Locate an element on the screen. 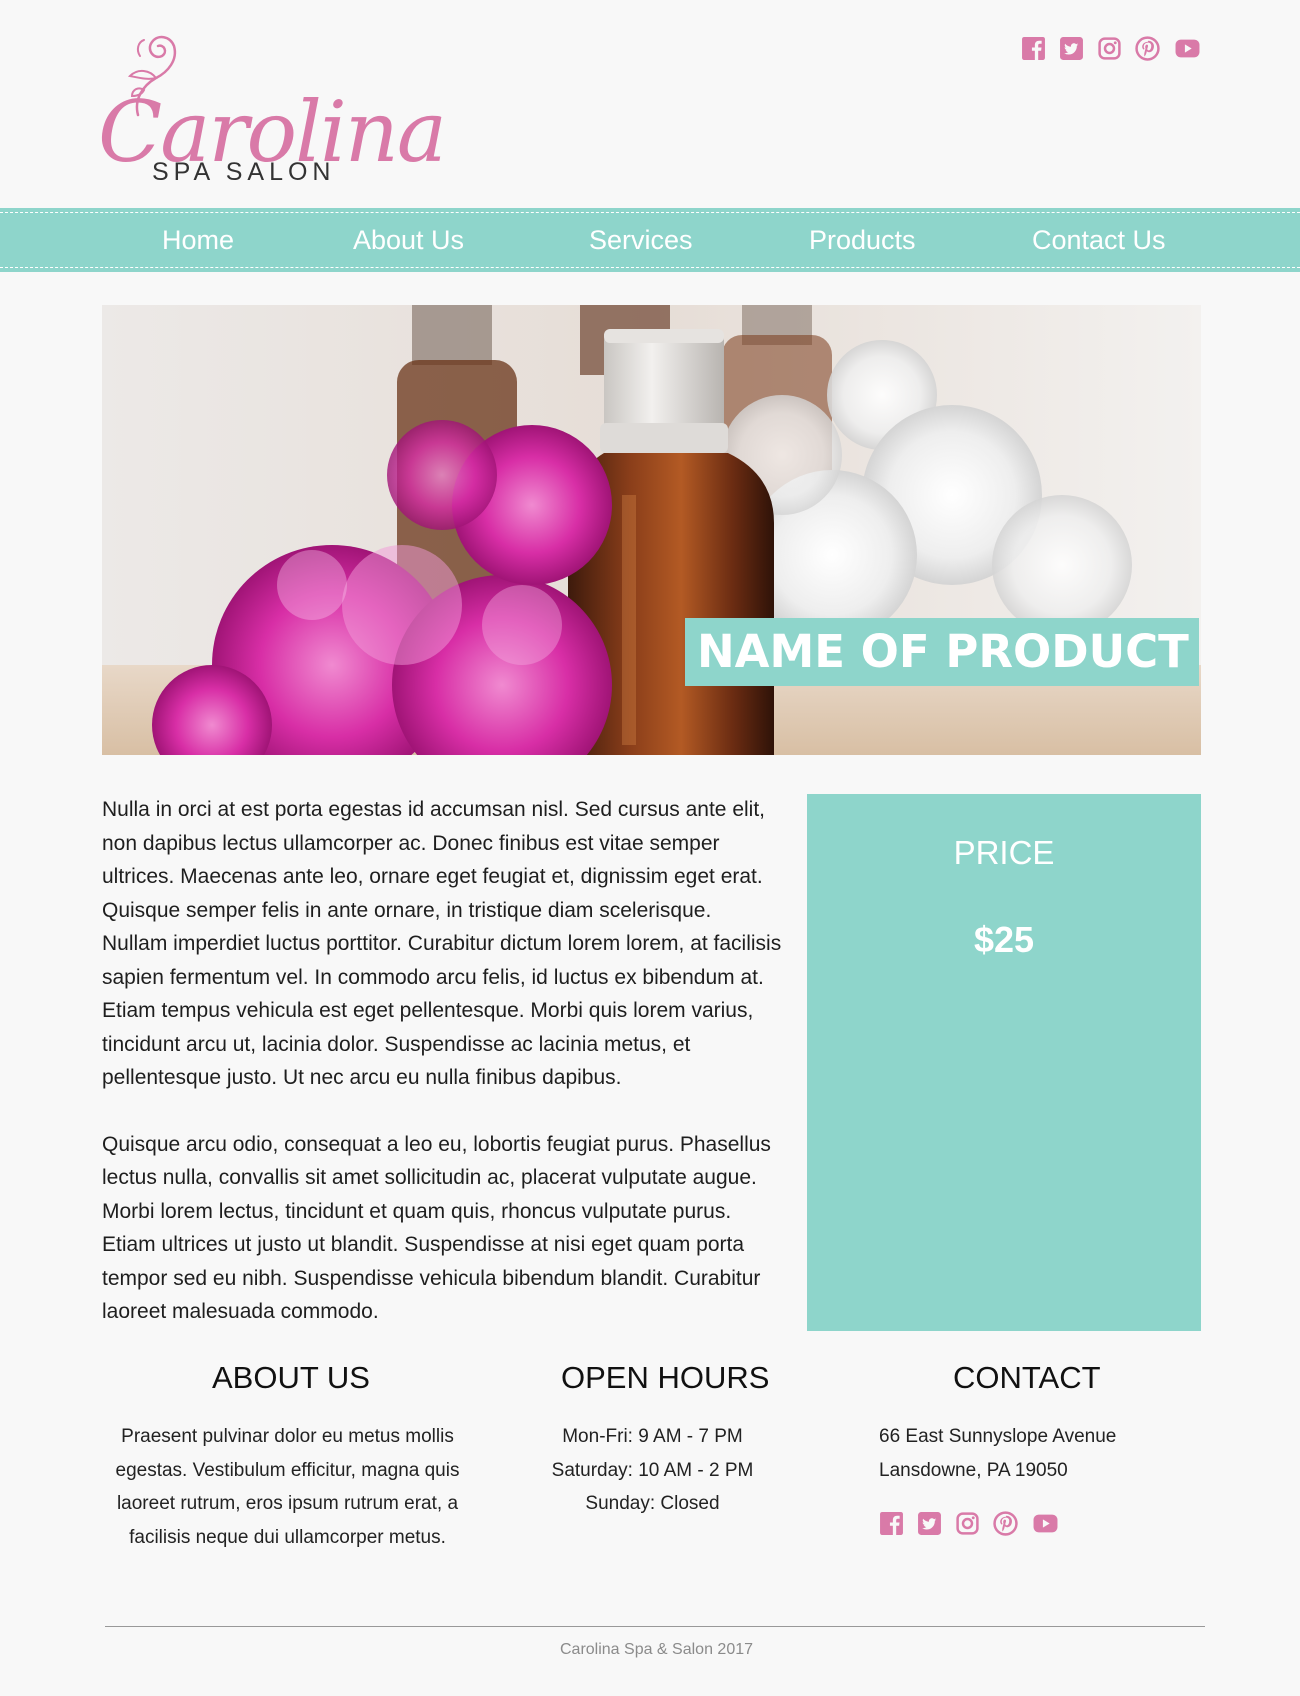 This screenshot has width=1300, height=1696. about-us-heading: ABOUT US is located at coordinates (291, 1377).